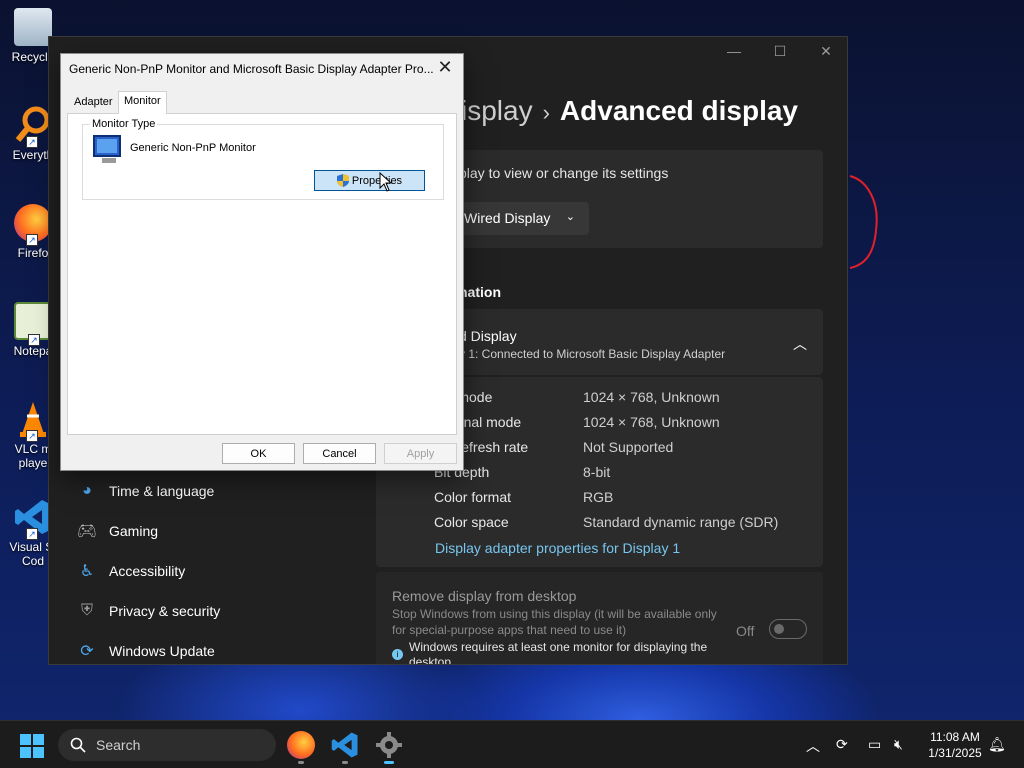 This screenshot has height=768, width=1024. I want to click on properties-button: Properties, so click(369, 180).